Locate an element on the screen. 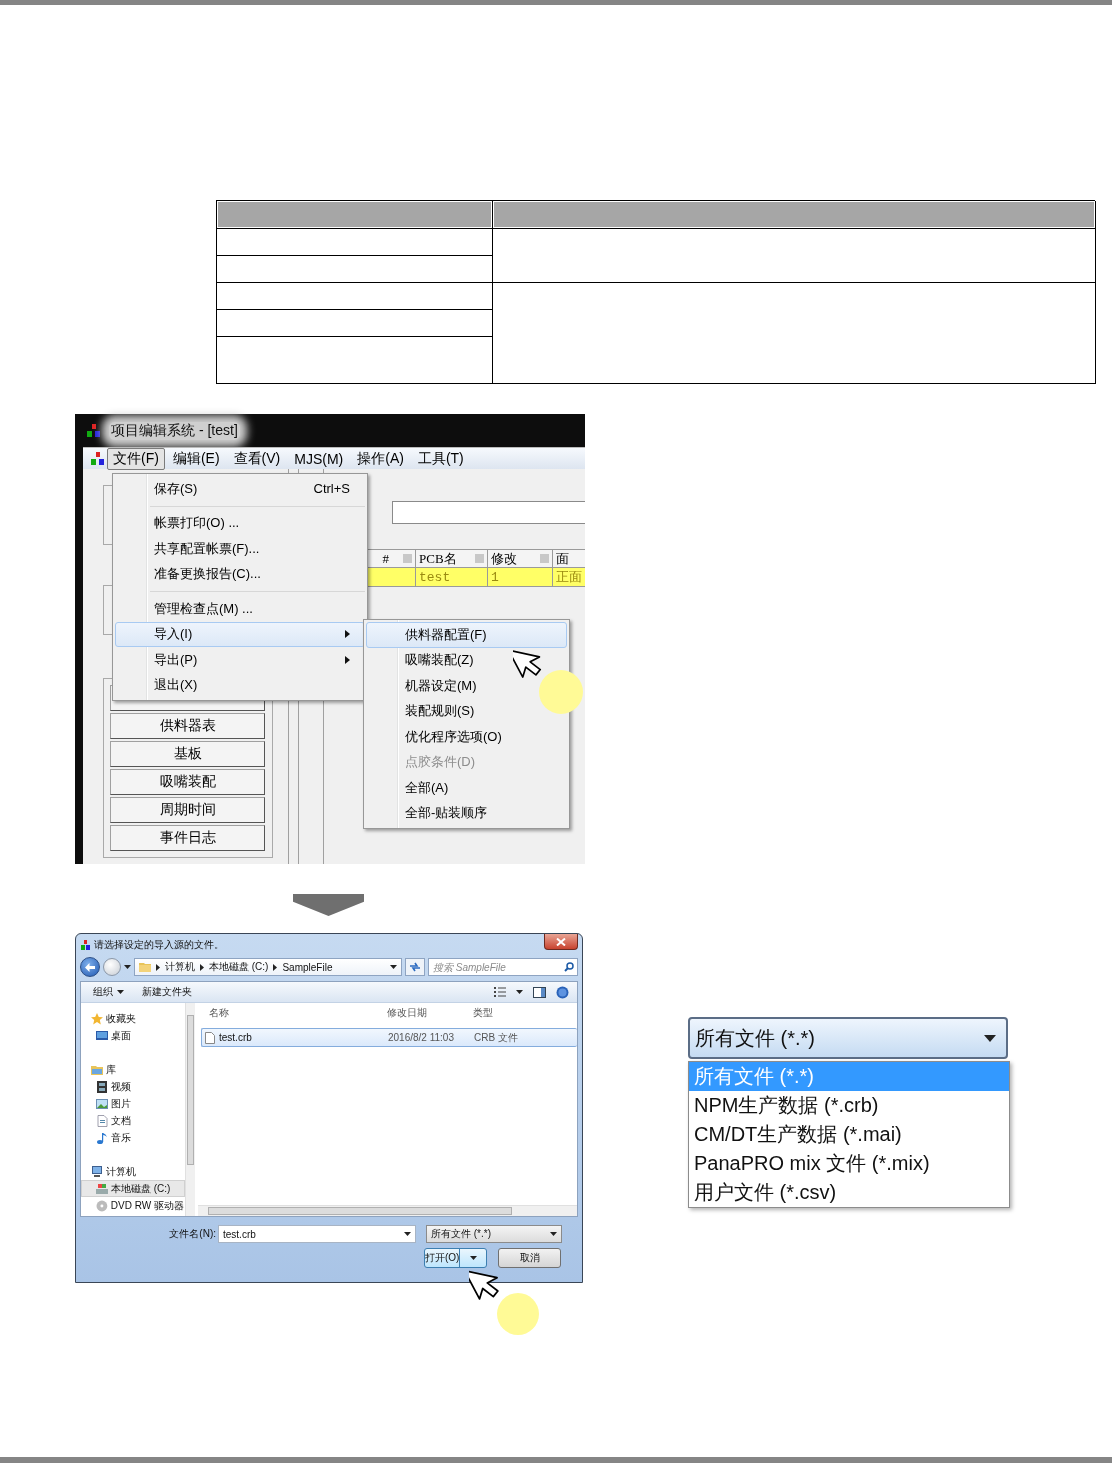 The height and width of the screenshot is (1463, 1112). nav-item: 文档 is located at coordinates (133, 1120).